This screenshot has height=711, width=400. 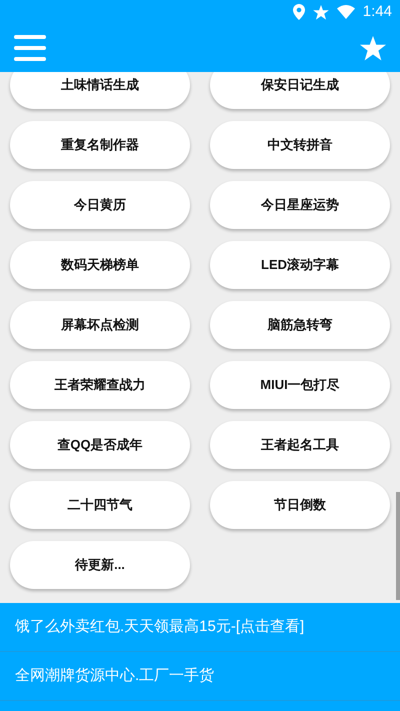 What do you see at coordinates (100, 385) in the screenshot?
I see `tool-button: 王者荣耀查战力` at bounding box center [100, 385].